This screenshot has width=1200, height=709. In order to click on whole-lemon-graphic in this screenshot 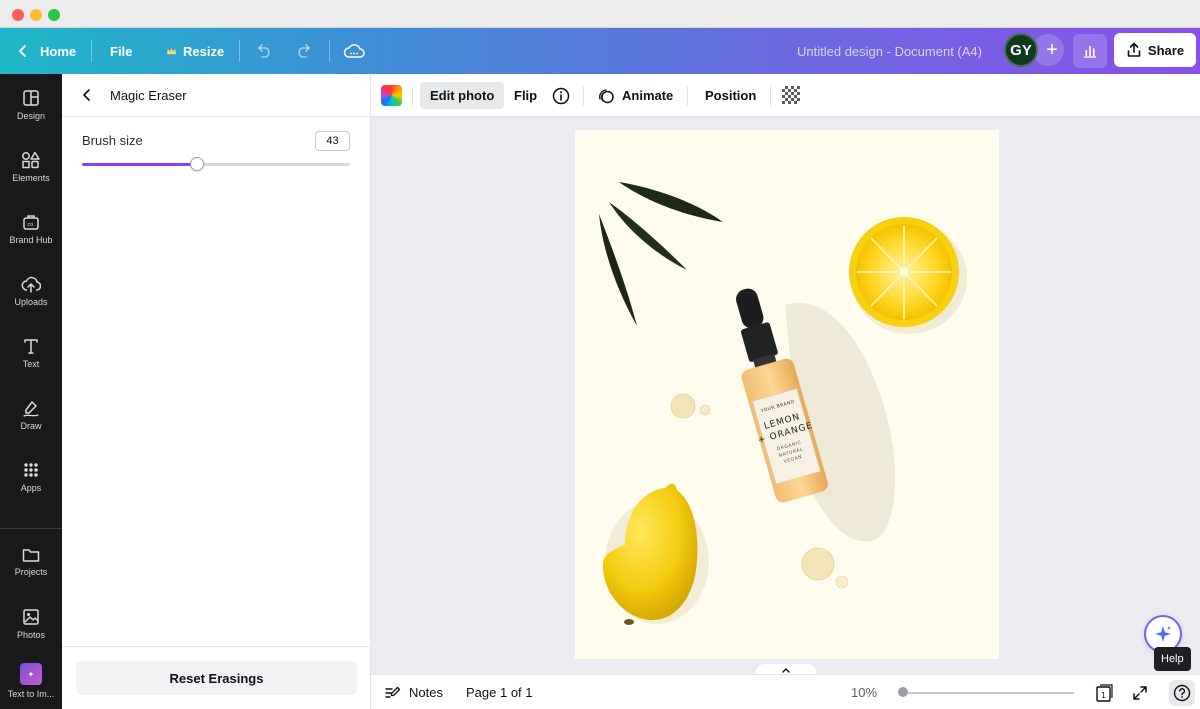, I will do `click(655, 554)`.